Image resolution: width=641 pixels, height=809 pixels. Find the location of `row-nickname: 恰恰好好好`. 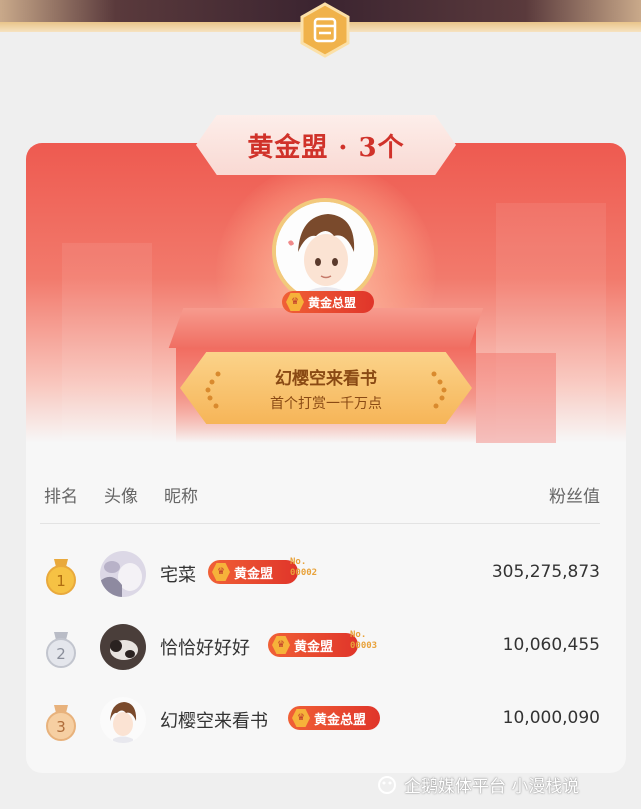

row-nickname: 恰恰好好好 is located at coordinates (205, 647).